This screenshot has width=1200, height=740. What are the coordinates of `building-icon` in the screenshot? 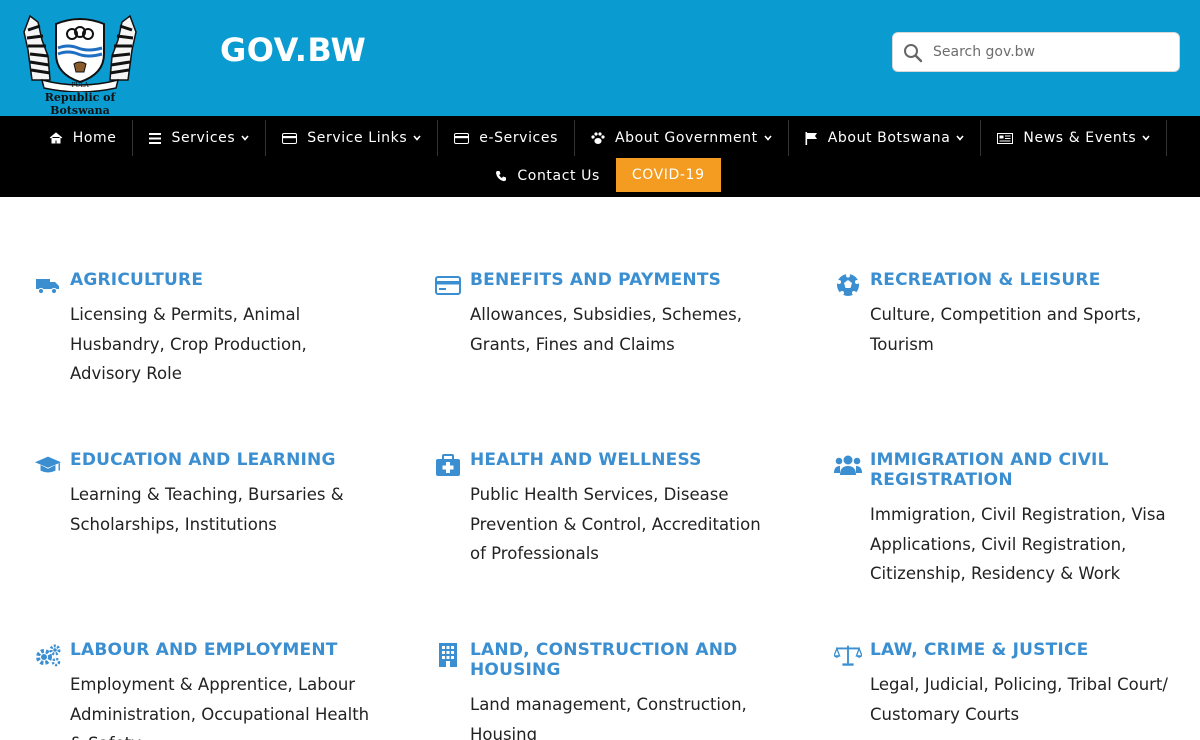 It's located at (448, 655).